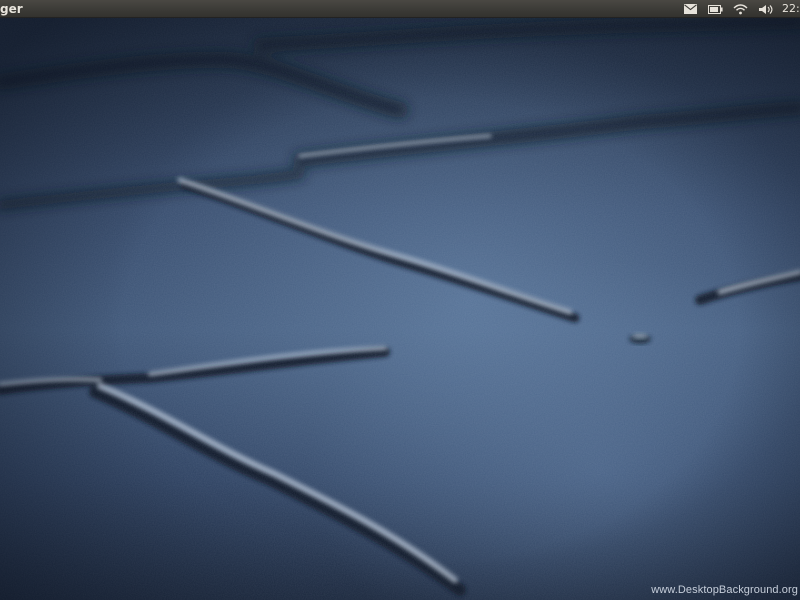  I want to click on indicator-area: 22:3, so click(741, 9).